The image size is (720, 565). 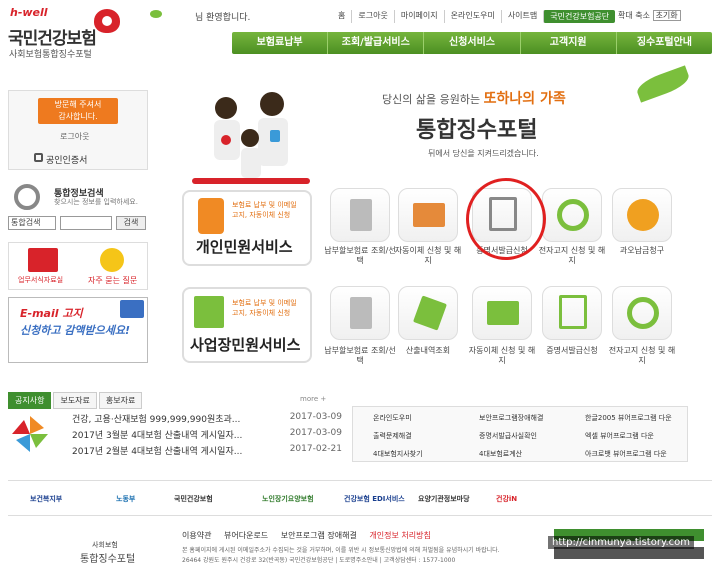 What do you see at coordinates (319, 535) in the screenshot?
I see `footer-security: 보안프로그램 장애해결` at bounding box center [319, 535].